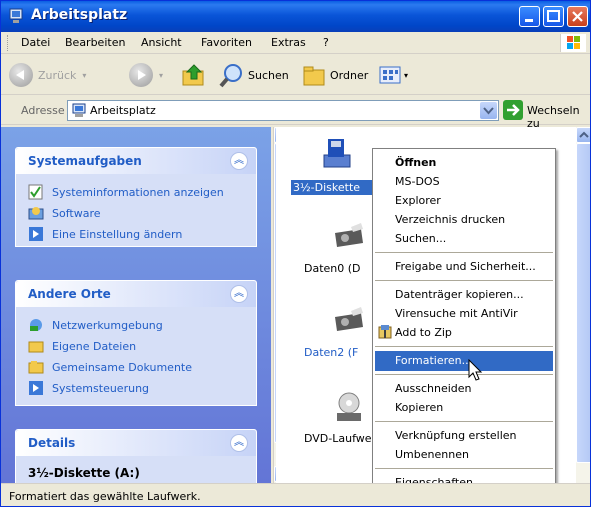 The image size is (591, 507). What do you see at coordinates (105, 496) in the screenshot?
I see `status-text: Formatiert das gewählte Laufwerk.` at bounding box center [105, 496].